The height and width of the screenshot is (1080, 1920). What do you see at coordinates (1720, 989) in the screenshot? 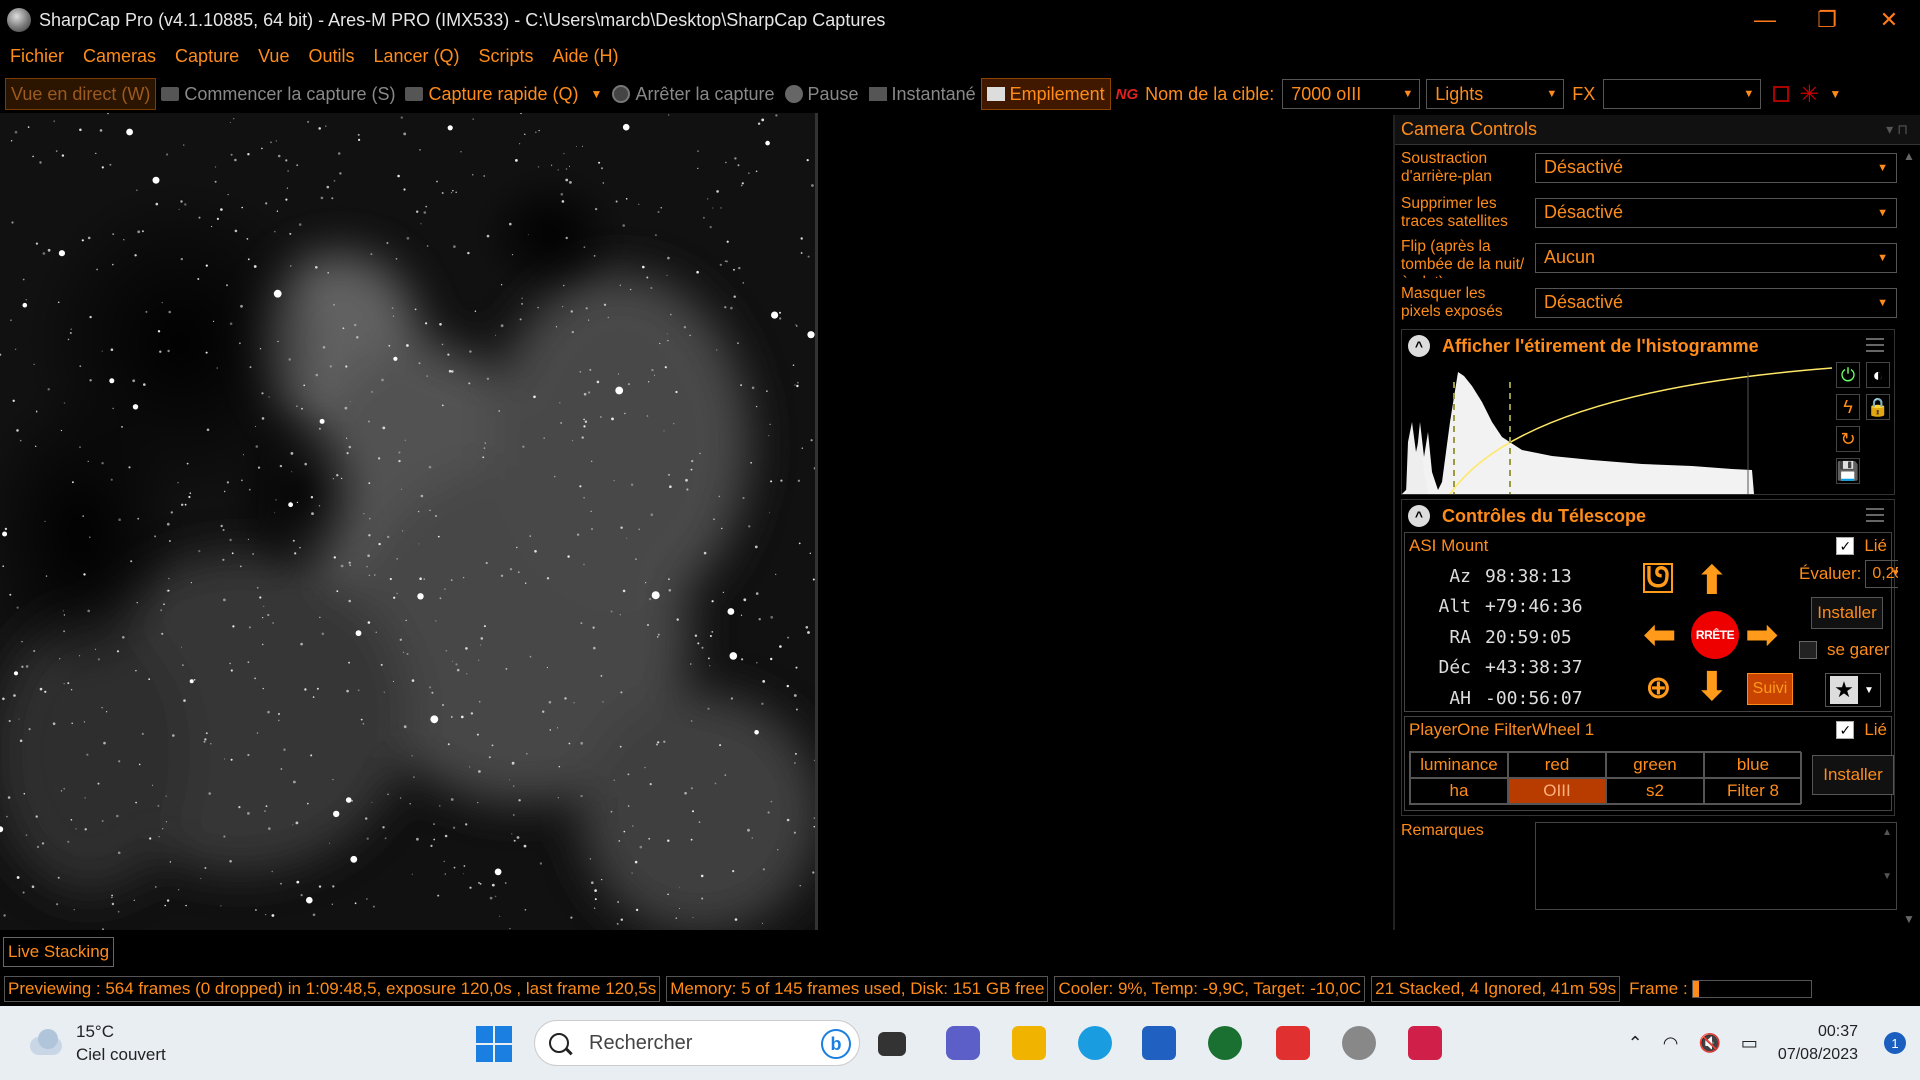
I see `status-frame: Frame :` at bounding box center [1720, 989].